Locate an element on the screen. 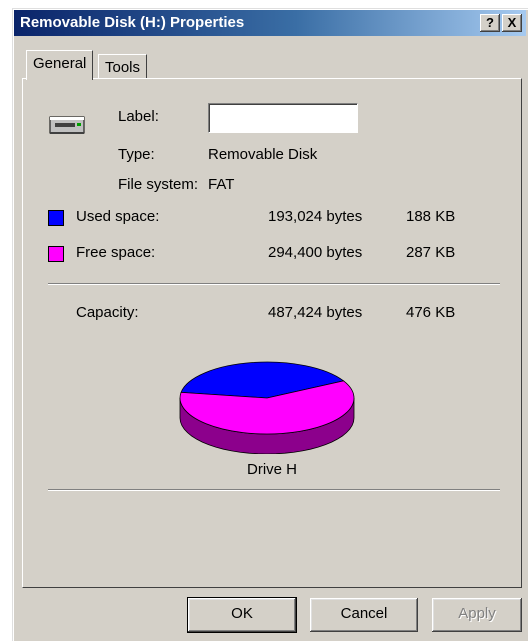  drive-caption: Drive H is located at coordinates (272, 469).